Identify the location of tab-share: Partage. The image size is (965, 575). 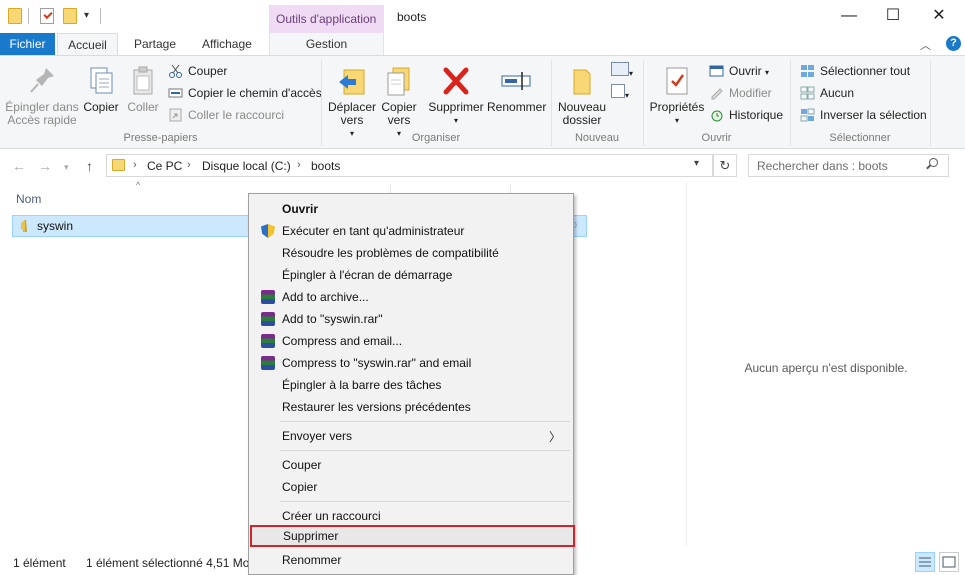
(155, 44).